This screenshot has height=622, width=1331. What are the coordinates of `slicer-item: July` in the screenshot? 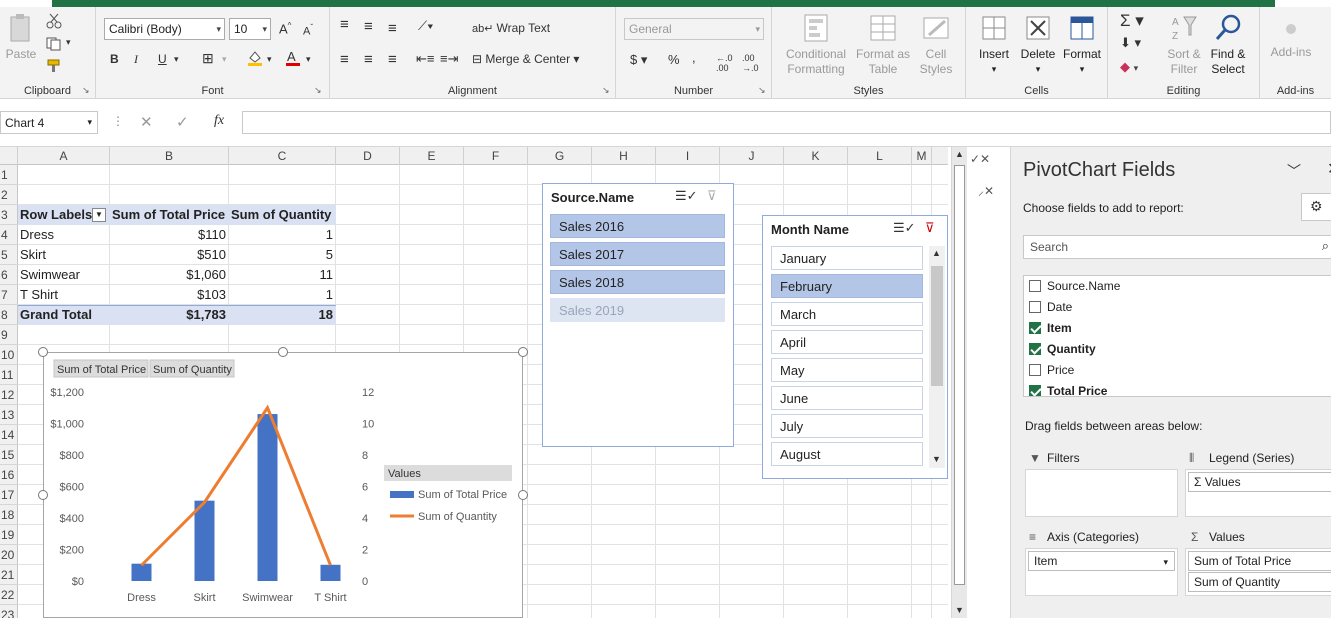 It's located at (847, 426).